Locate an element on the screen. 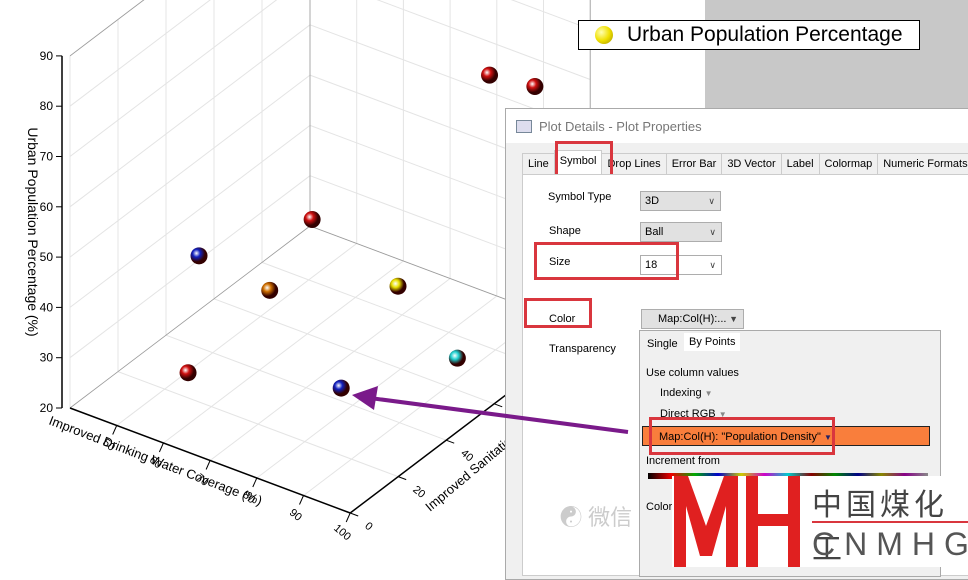 The width and height of the screenshot is (968, 580). logo-watermark: 中国煤化工 CNMHG is located at coordinates (820, 521).